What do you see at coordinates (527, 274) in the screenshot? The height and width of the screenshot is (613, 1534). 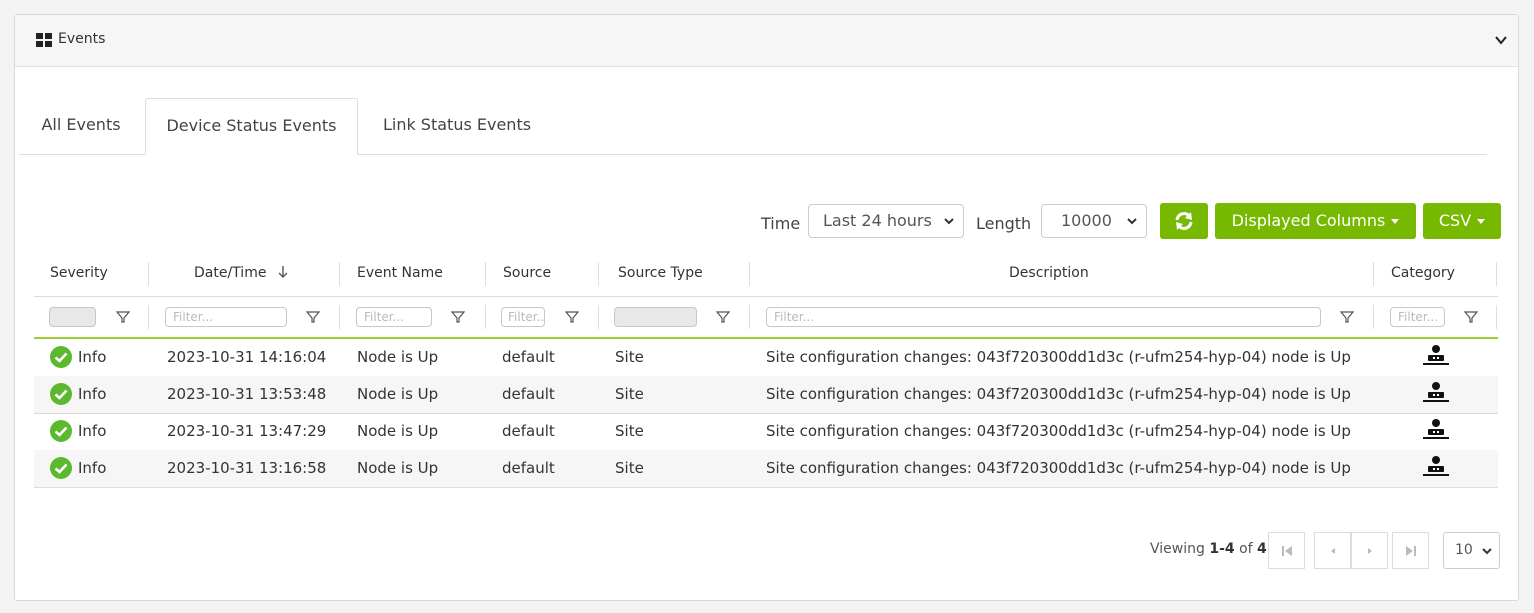 I see `column-header-source: Source` at bounding box center [527, 274].